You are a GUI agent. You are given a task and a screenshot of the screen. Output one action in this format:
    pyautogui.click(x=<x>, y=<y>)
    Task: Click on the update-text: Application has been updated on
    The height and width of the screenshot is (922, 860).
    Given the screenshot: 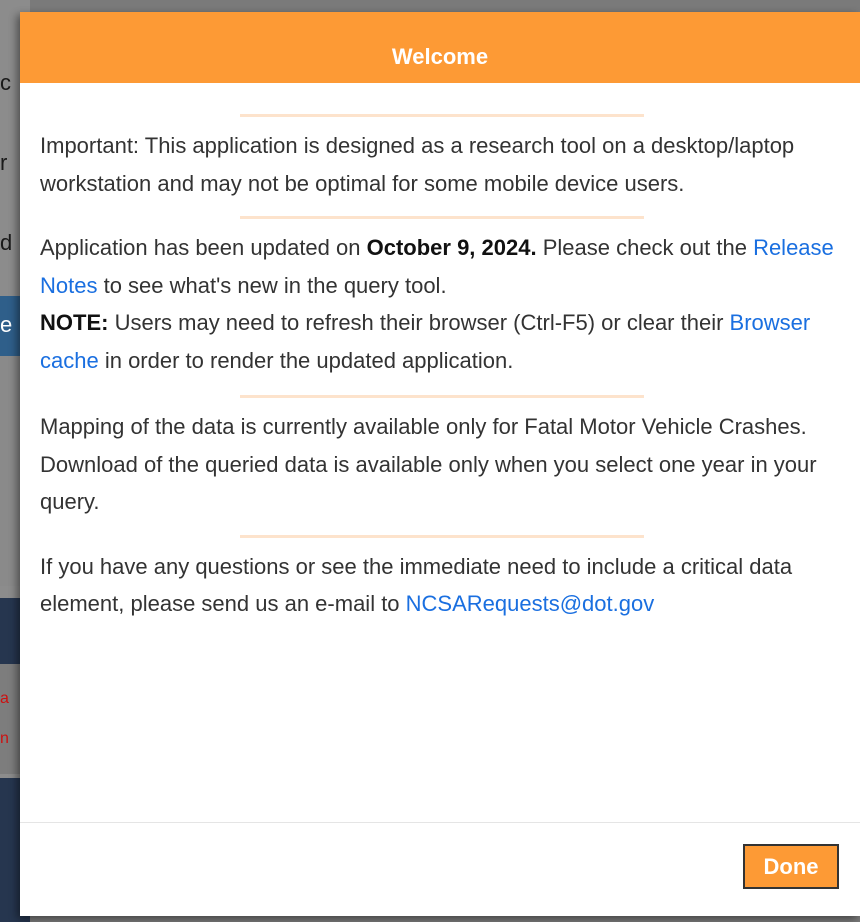 What is the action you would take?
    pyautogui.click(x=203, y=247)
    